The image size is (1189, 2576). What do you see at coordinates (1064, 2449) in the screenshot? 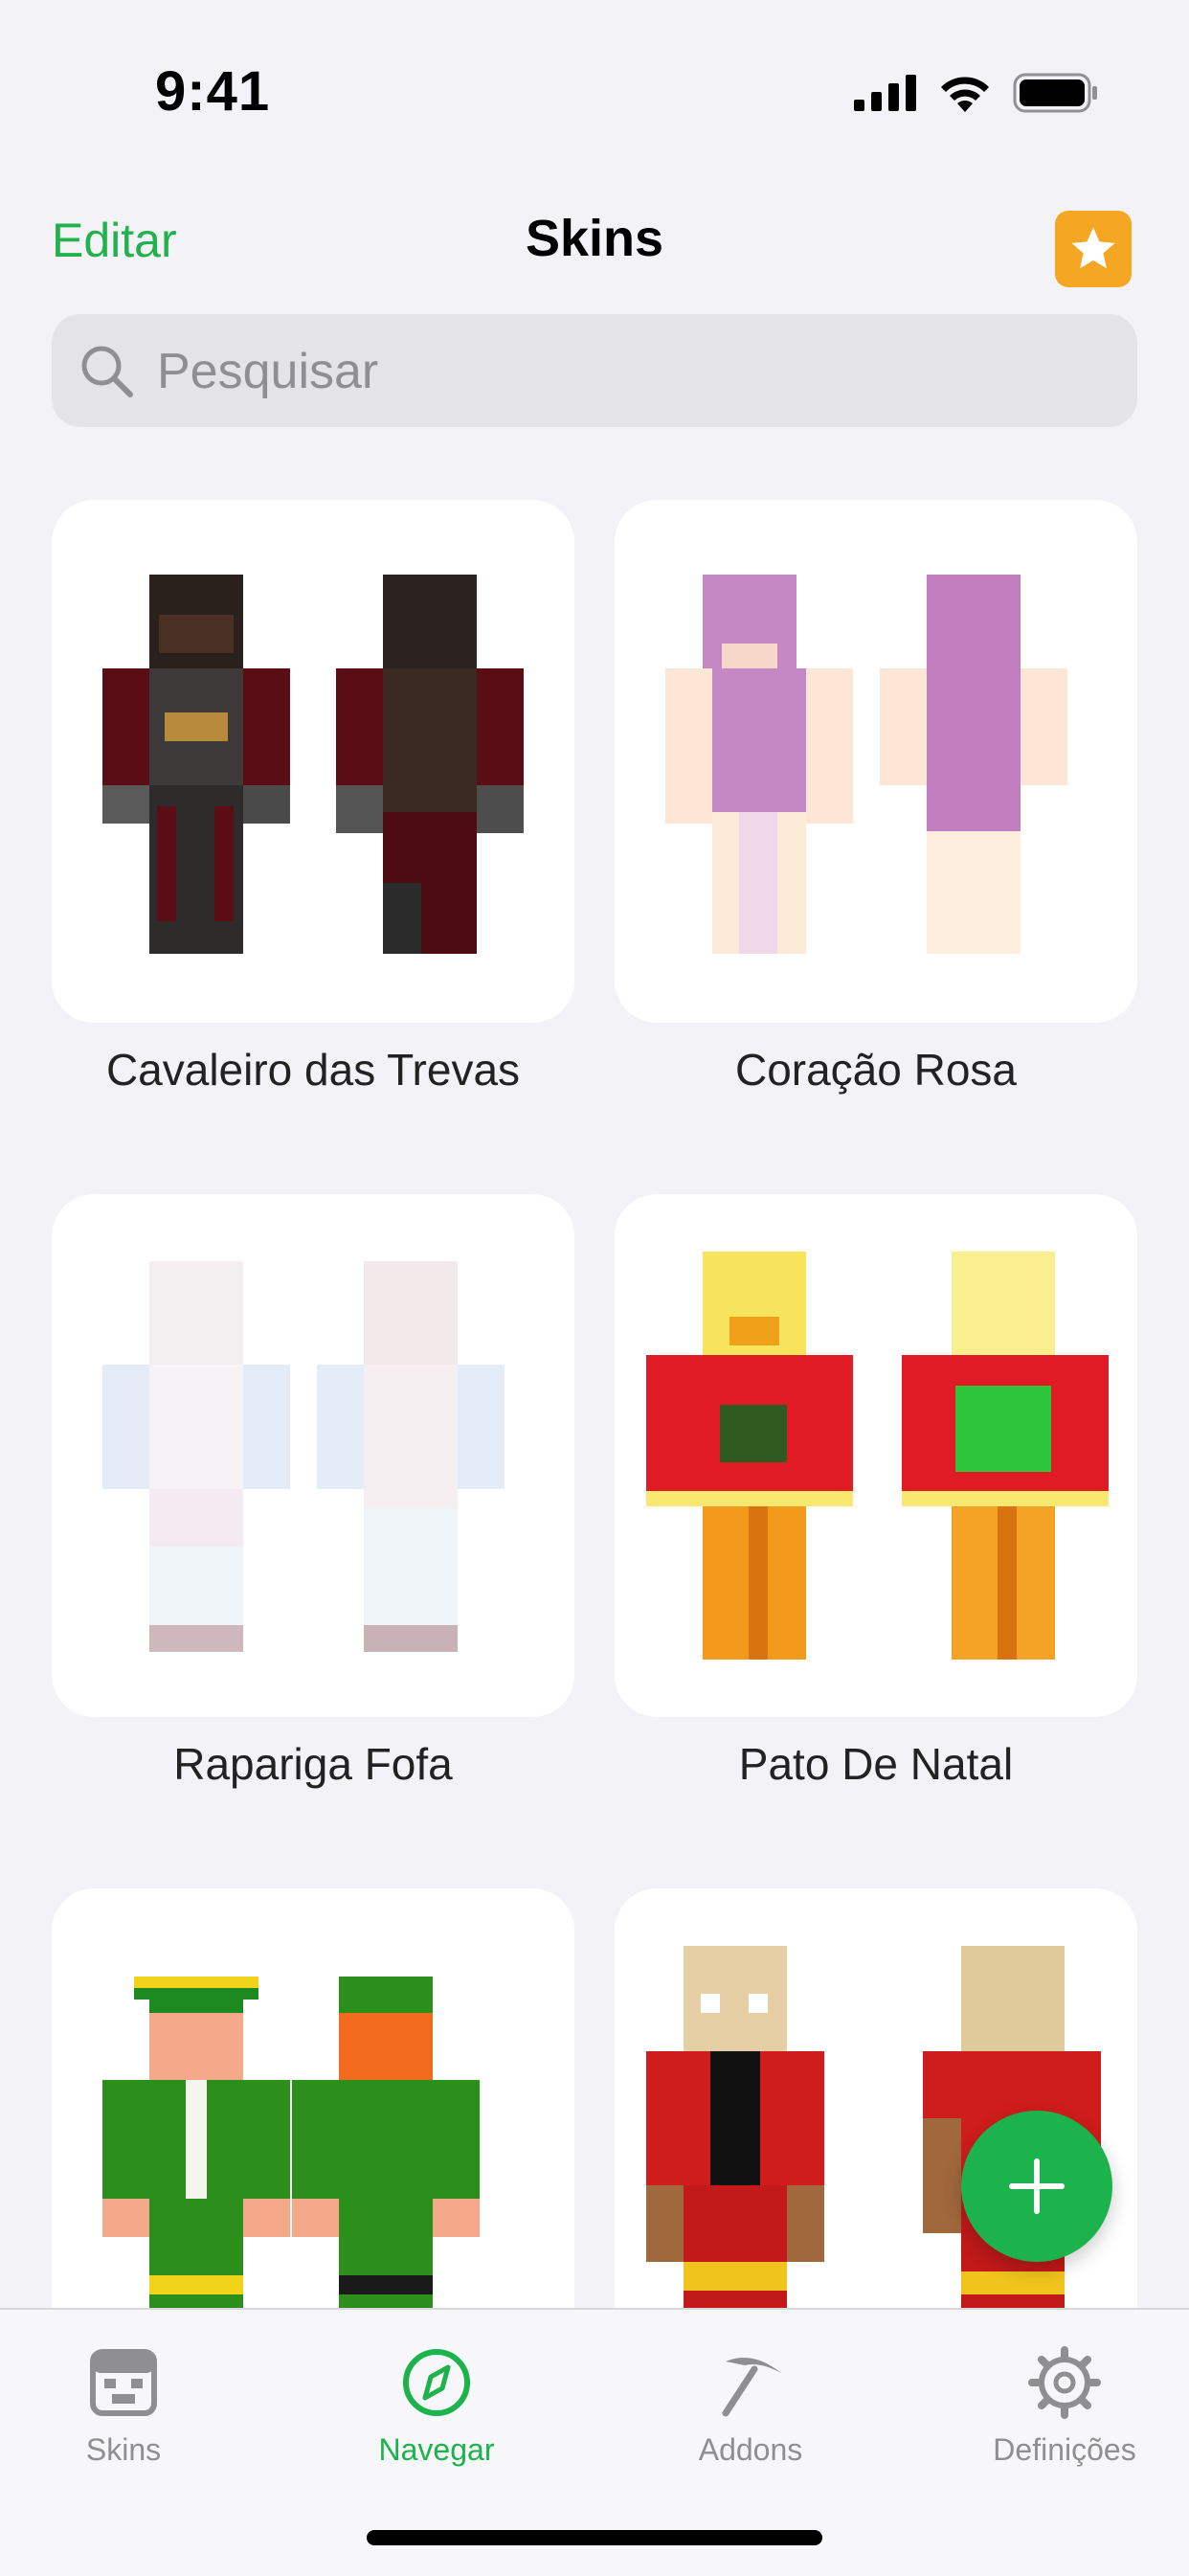
I see `tab-label: Definições` at bounding box center [1064, 2449].